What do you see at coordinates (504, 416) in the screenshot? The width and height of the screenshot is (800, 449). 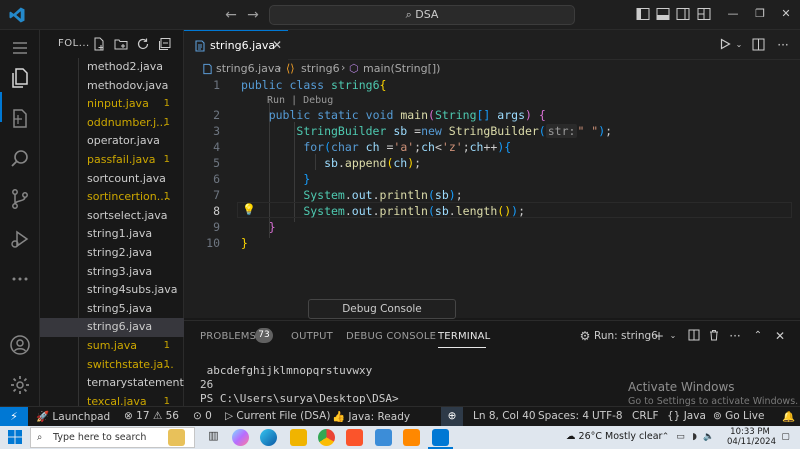 I see `cursor-position: Ln 8, Col 40` at bounding box center [504, 416].